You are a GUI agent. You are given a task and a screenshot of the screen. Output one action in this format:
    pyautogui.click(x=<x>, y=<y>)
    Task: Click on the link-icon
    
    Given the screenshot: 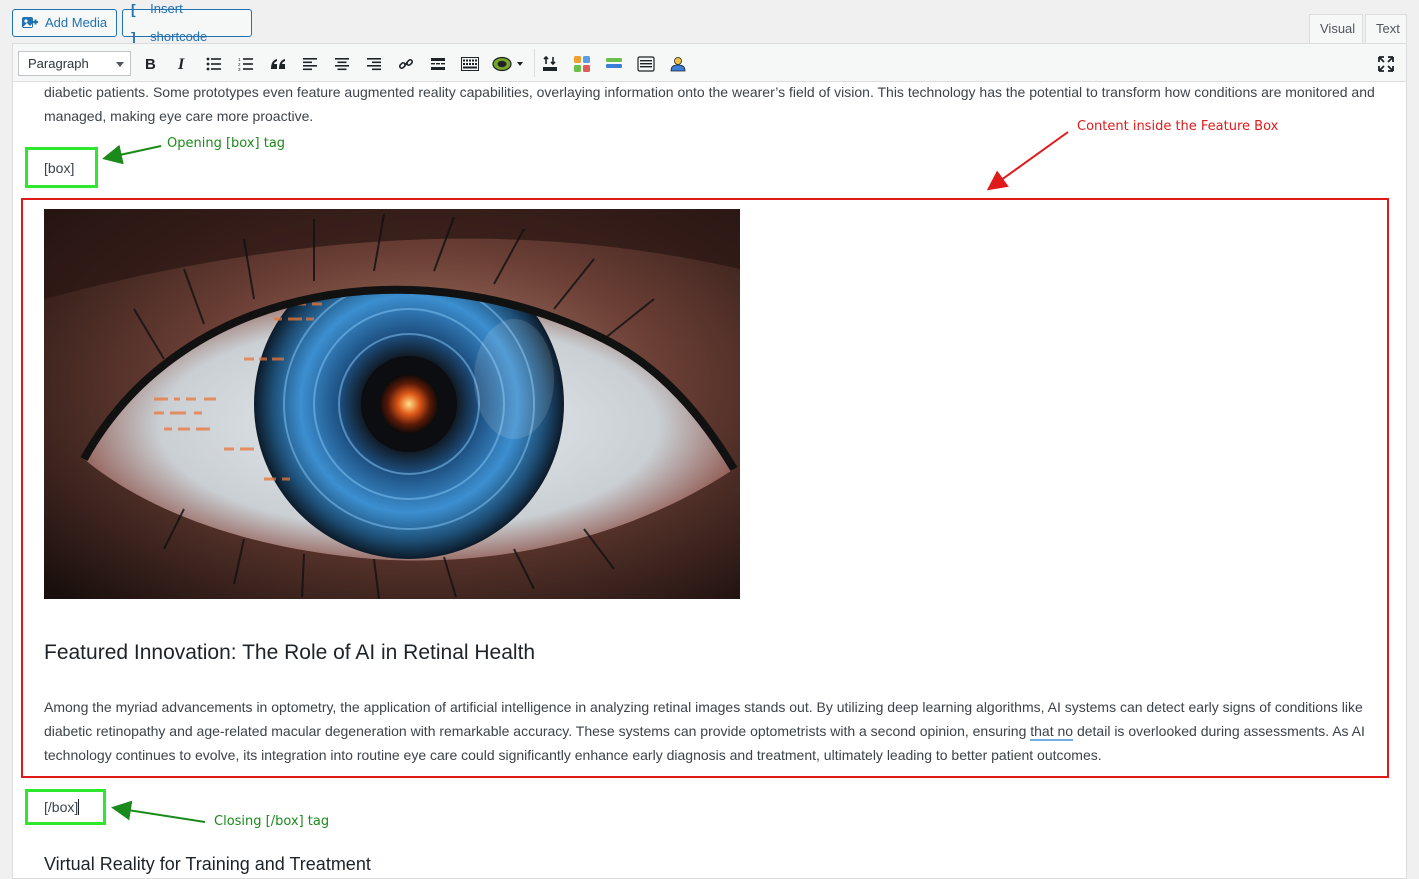 What is the action you would take?
    pyautogui.click(x=406, y=64)
    